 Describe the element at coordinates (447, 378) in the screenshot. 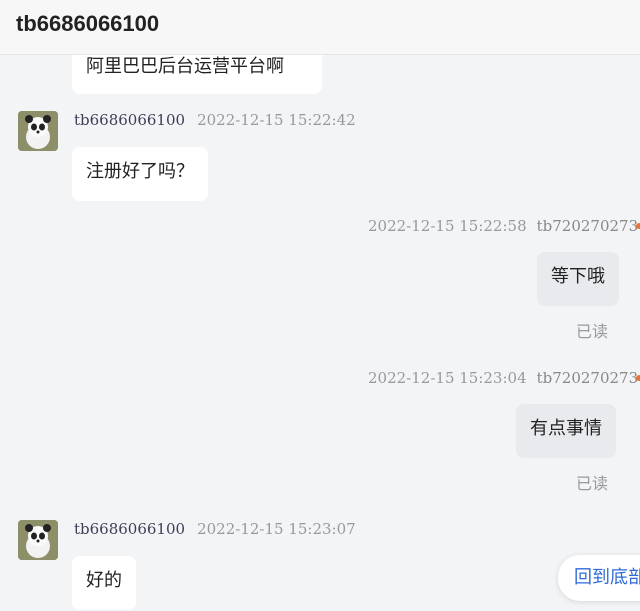

I see `message-time: 2022-12-15 15:23:04` at that location.